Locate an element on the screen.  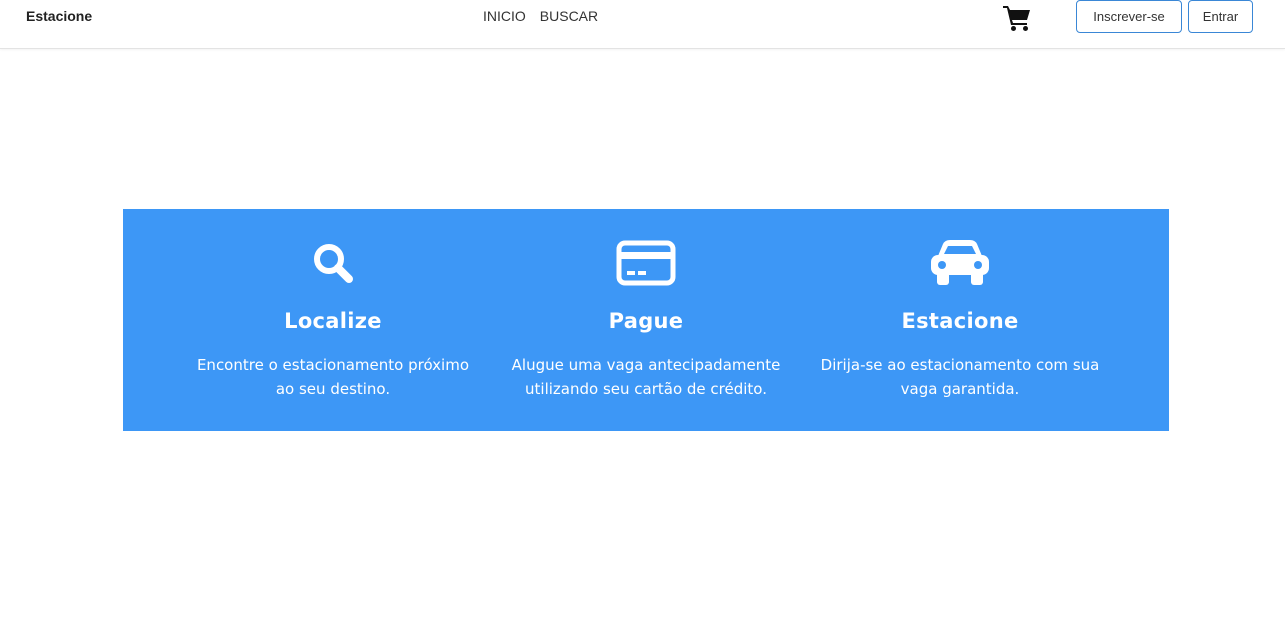
signup-button: Inscrever-se is located at coordinates (1129, 16).